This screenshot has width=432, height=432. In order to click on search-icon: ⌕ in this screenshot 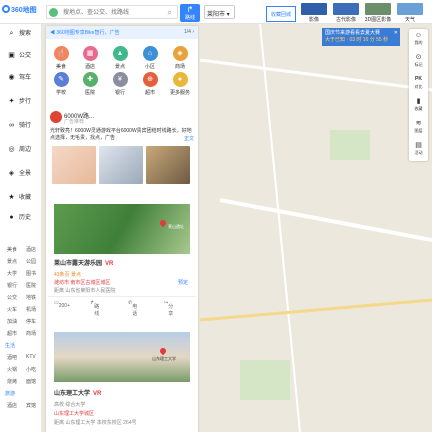, I will do `click(11, 33)`.